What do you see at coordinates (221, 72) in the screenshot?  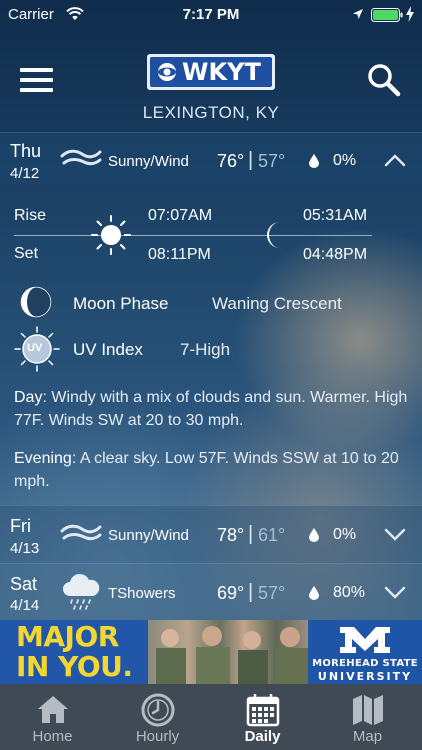 I see `logo-text: WKYT` at bounding box center [221, 72].